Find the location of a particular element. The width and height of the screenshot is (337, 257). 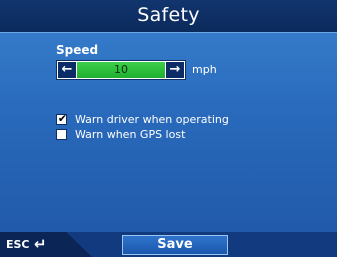

save-button: Save is located at coordinates (175, 245).